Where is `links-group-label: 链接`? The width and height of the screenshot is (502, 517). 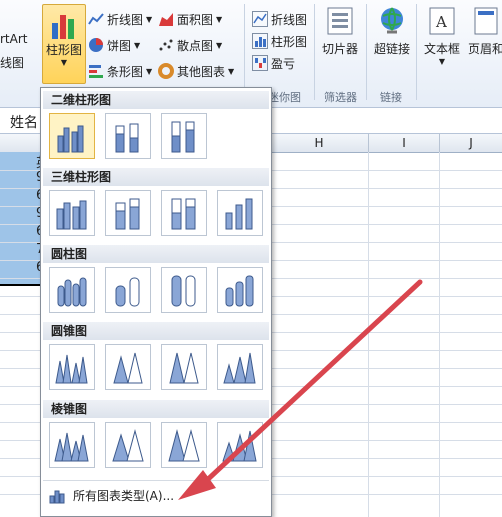
links-group-label: 链接 is located at coordinates (391, 97).